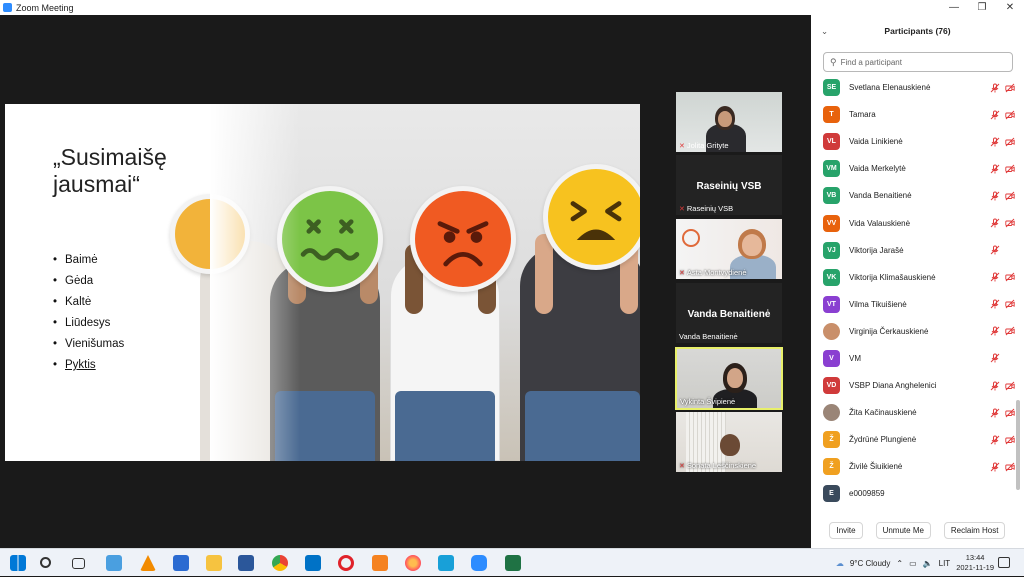 The image size is (1024, 577). Describe the element at coordinates (876, 250) in the screenshot. I see `participant-name: Viktorija Jarašė` at that location.